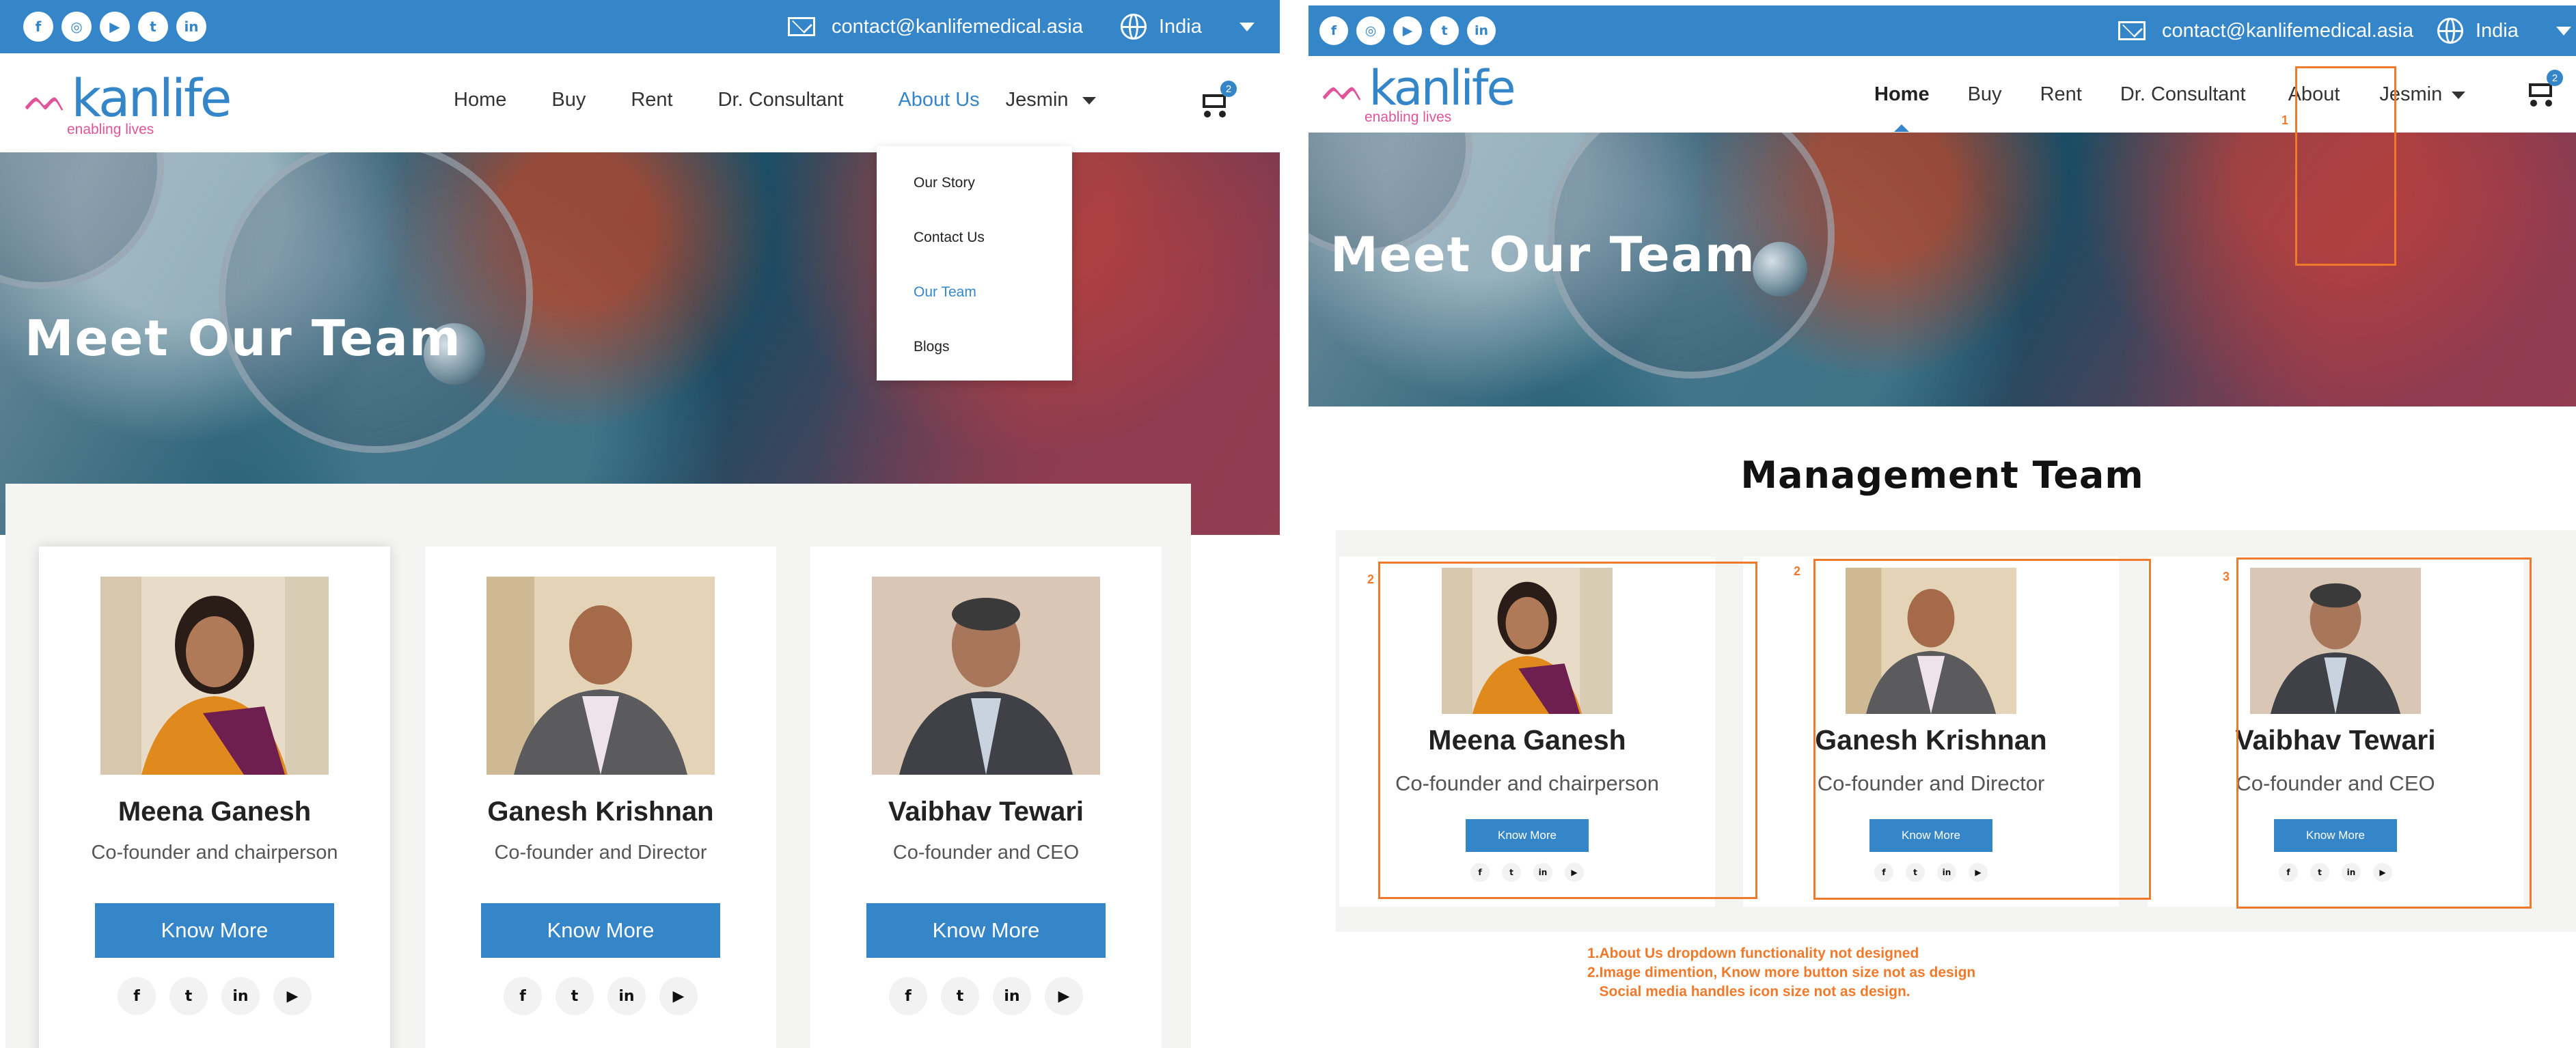 This screenshot has height=1048, width=2576. What do you see at coordinates (214, 676) in the screenshot?
I see `member-photo-meena` at bounding box center [214, 676].